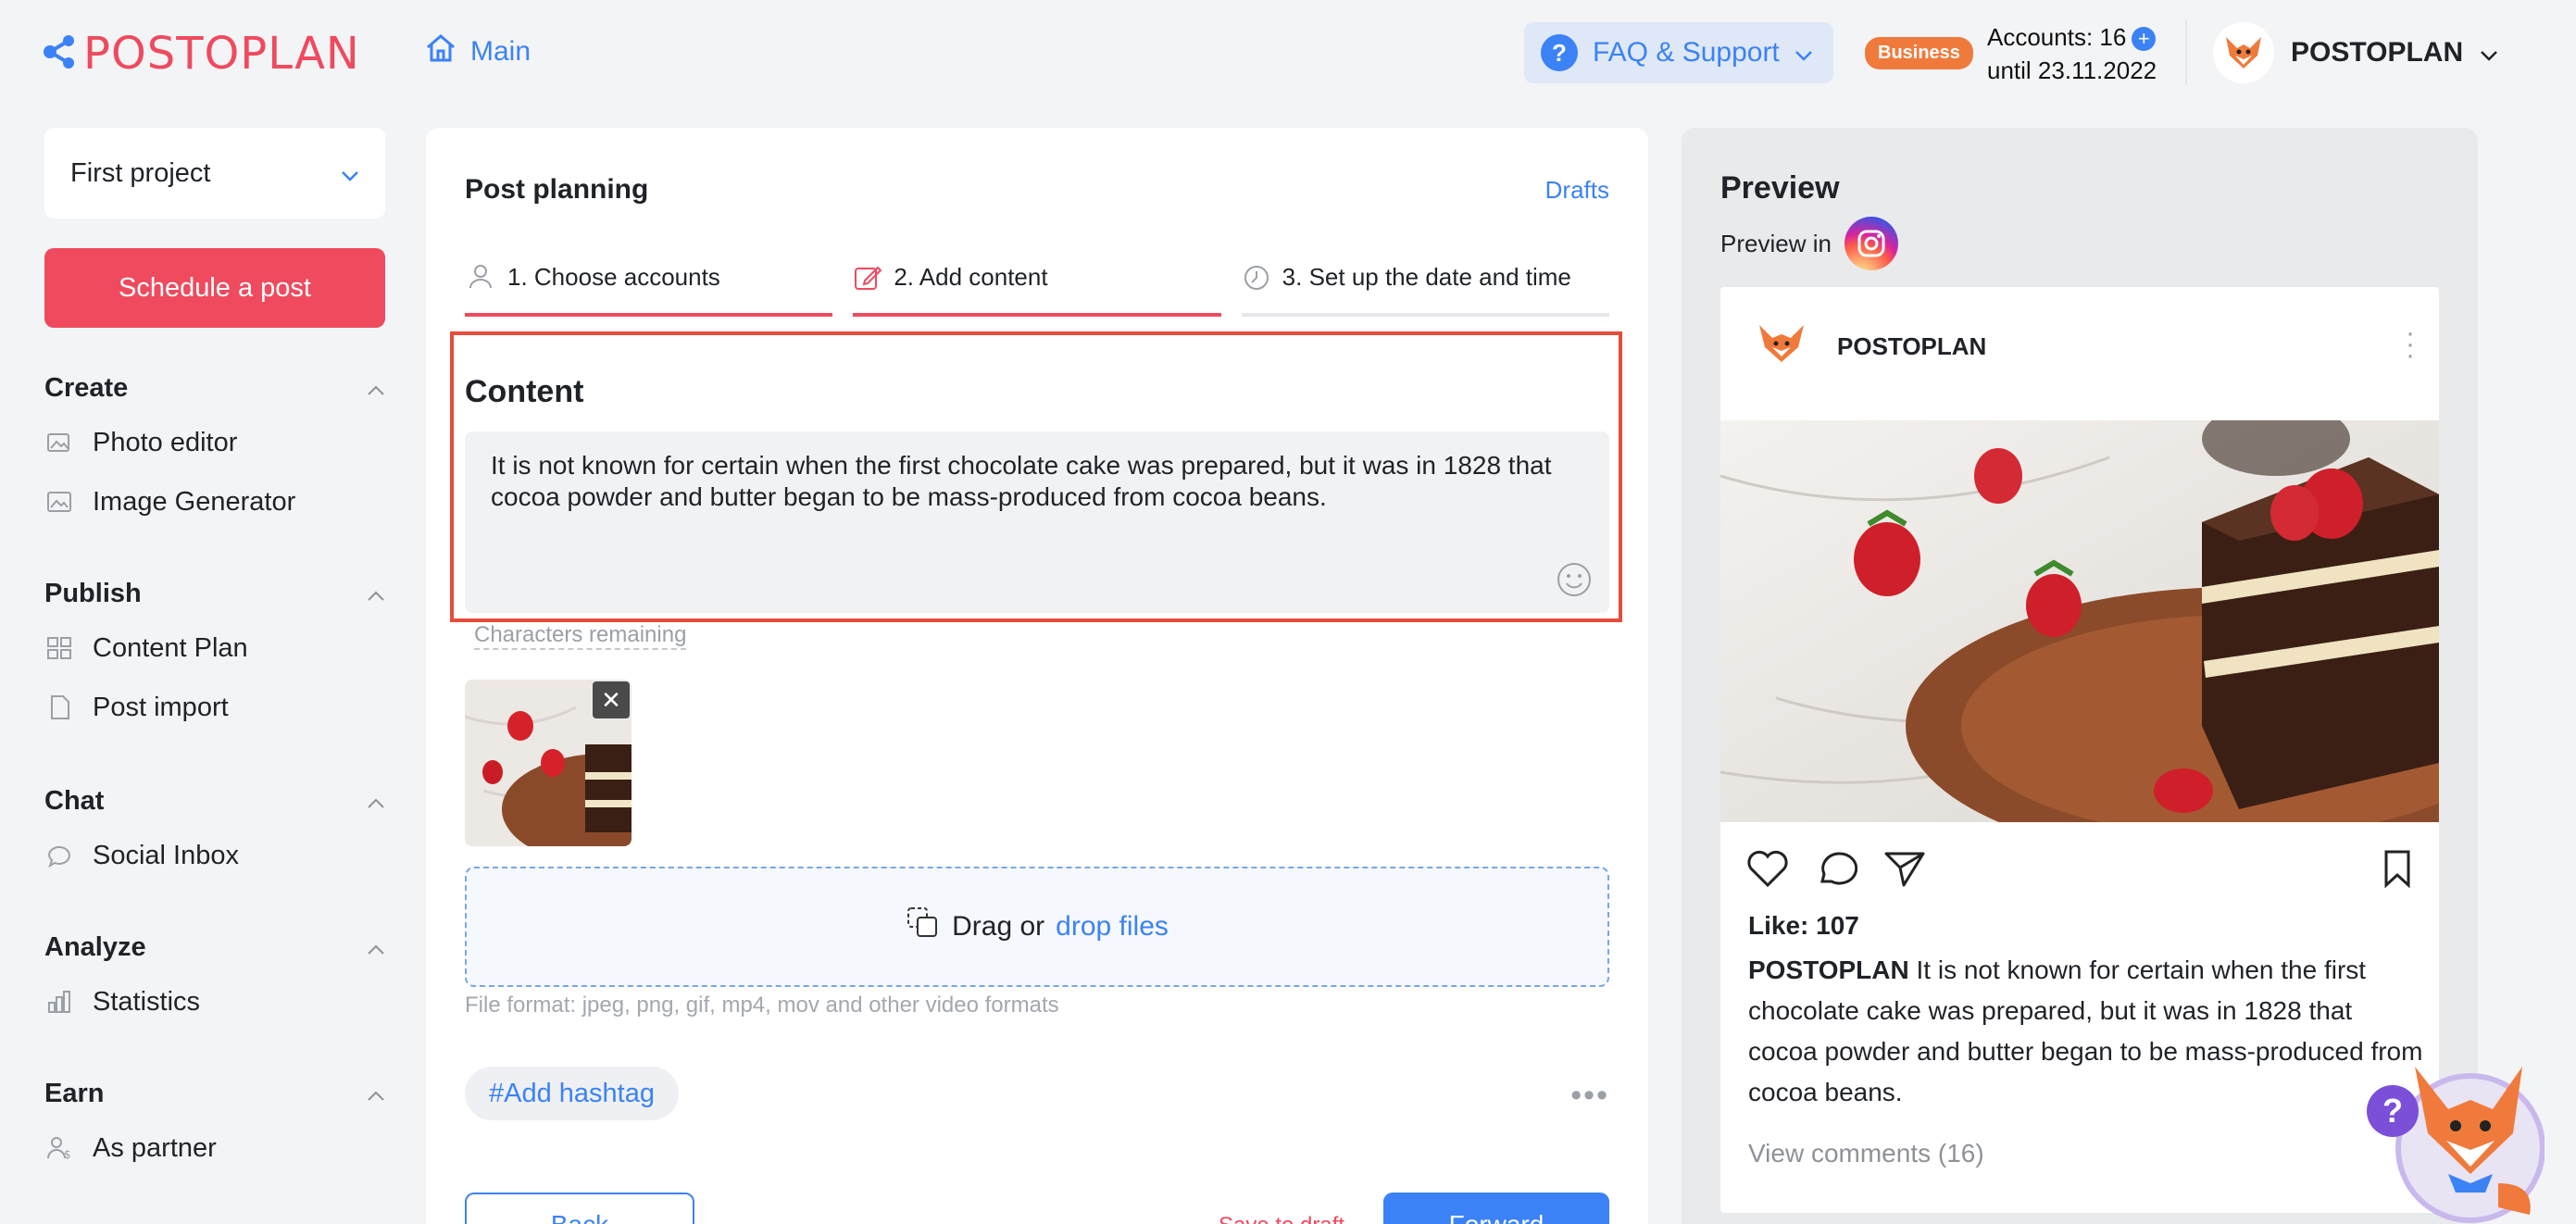  Describe the element at coordinates (59, 707) in the screenshot. I see `csv-file-icon` at that location.